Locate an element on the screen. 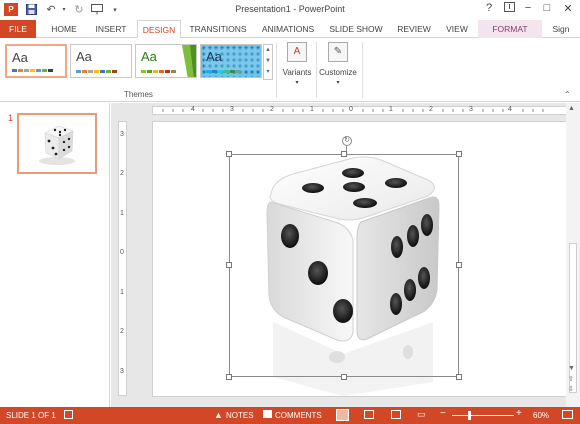 Image resolution: width=580 pixels, height=424 pixels. gallery-more-icon: ▾ is located at coordinates (268, 72).